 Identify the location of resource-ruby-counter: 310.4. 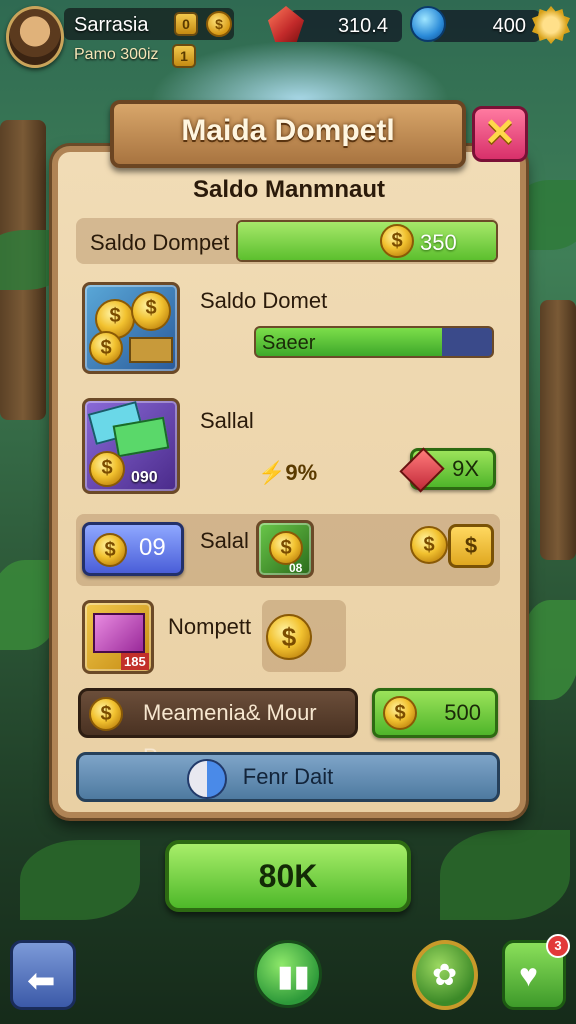
(346, 26).